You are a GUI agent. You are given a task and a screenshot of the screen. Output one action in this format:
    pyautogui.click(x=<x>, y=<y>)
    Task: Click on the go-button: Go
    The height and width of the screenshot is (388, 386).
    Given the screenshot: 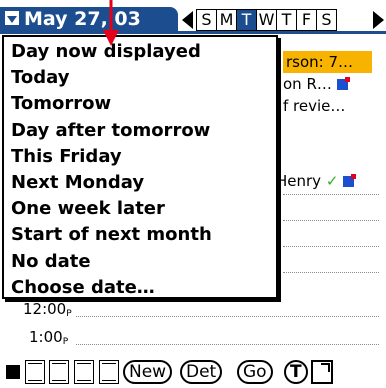 What is the action you would take?
    pyautogui.click(x=255, y=372)
    